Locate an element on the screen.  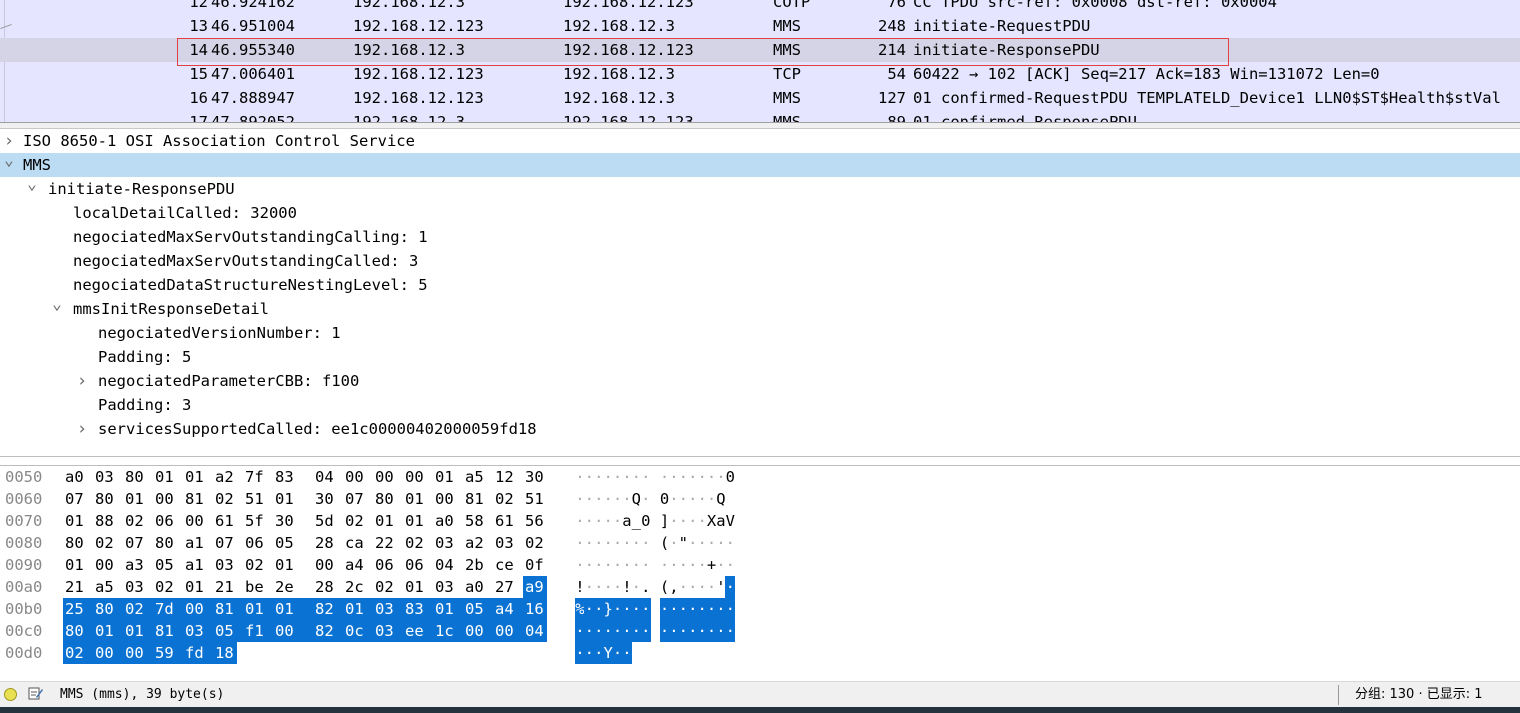
hex-byte: 83 is located at coordinates (285, 477).